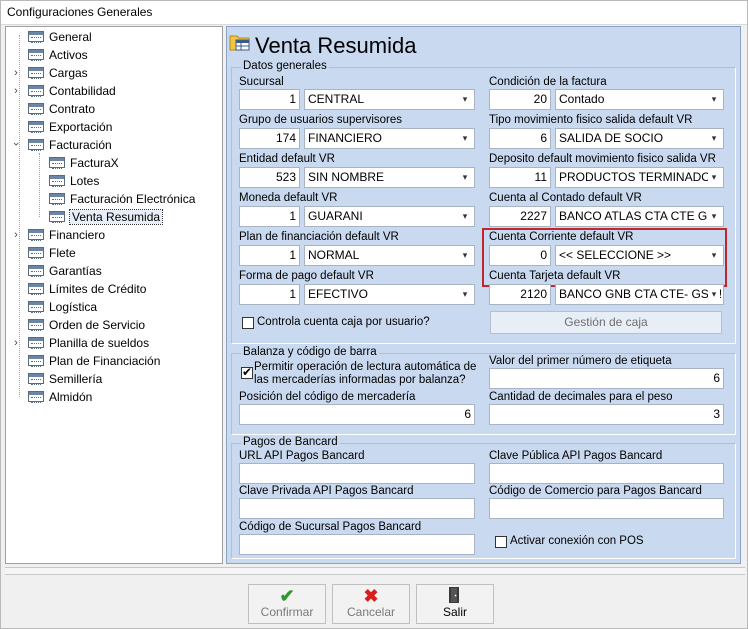  Describe the element at coordinates (269, 177) in the screenshot. I see `entidad-code-input: 523` at that location.